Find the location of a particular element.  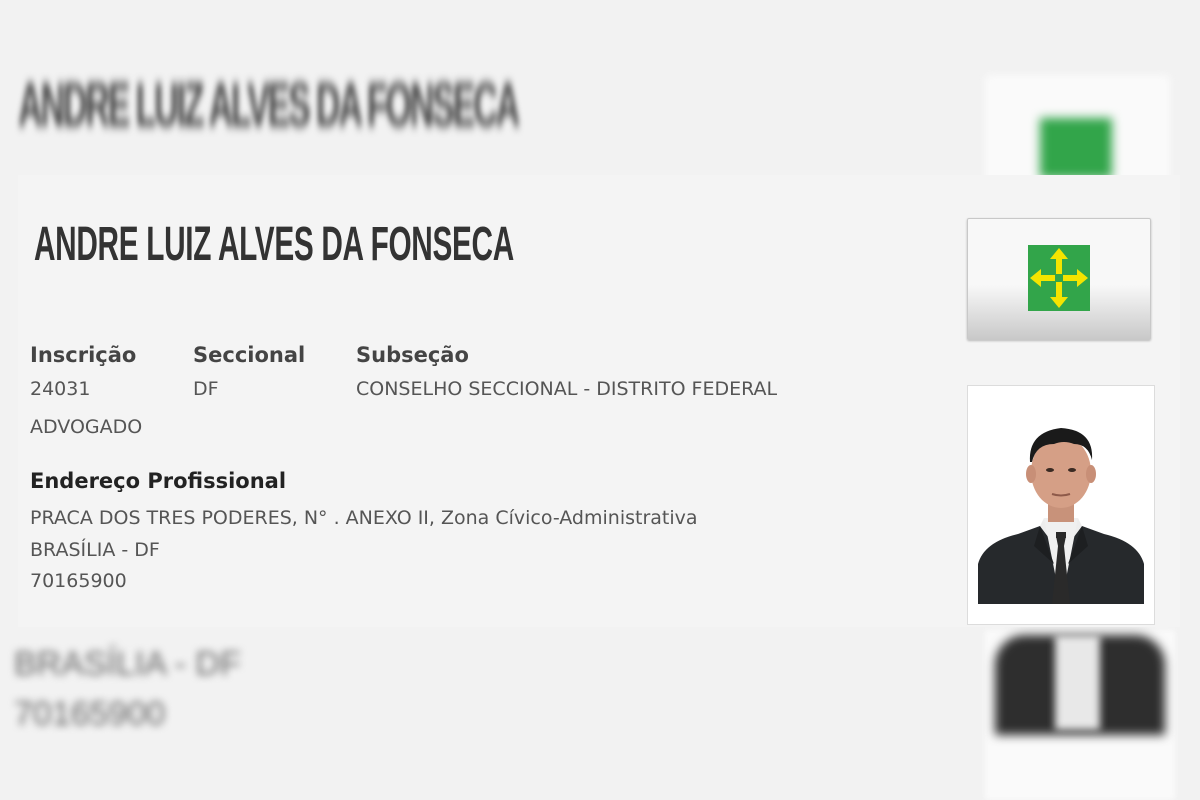

profile-photo-frame is located at coordinates (1061, 505).